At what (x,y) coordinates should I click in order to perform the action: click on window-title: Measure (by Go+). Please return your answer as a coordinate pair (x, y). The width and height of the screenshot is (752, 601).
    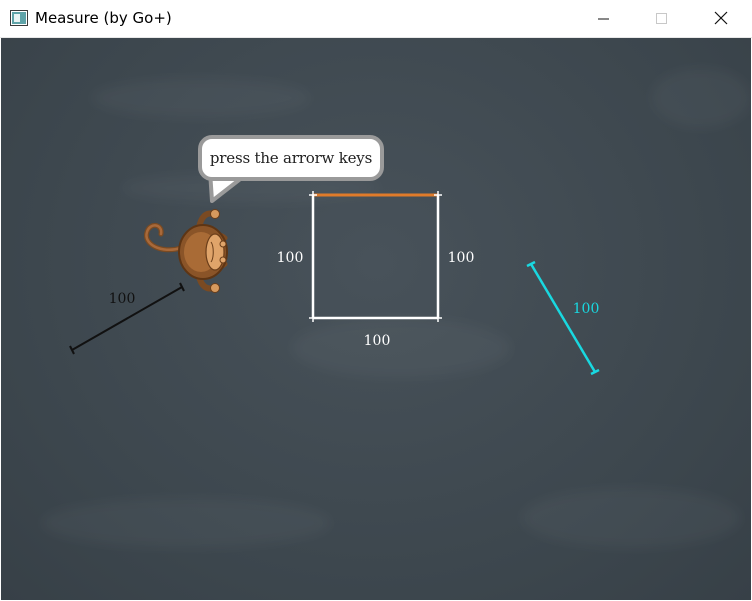
    Looking at the image, I should click on (103, 18).